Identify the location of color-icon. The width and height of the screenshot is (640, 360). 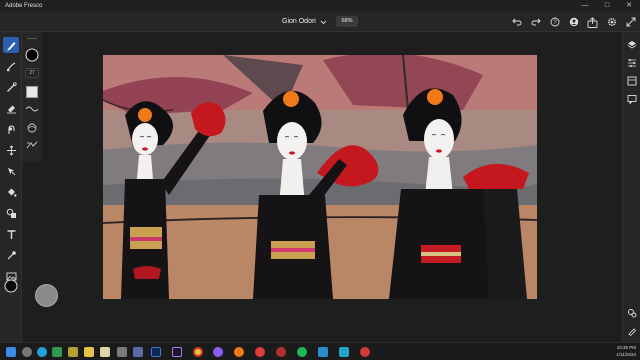
(11, 286).